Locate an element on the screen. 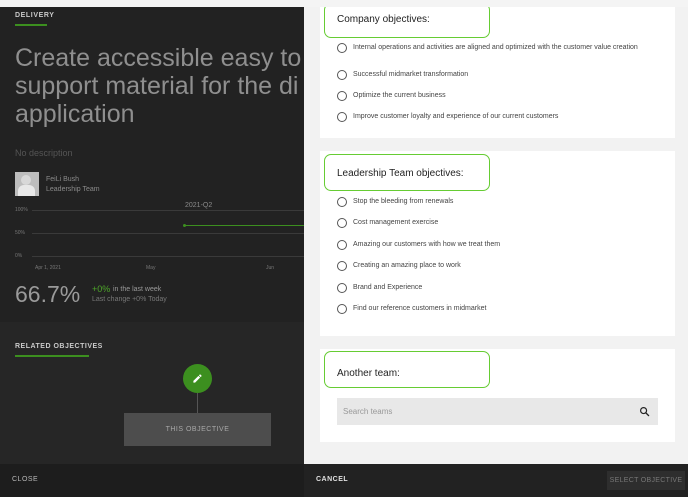 This screenshot has height=497, width=688. window-top-strip is located at coordinates (344, 3).